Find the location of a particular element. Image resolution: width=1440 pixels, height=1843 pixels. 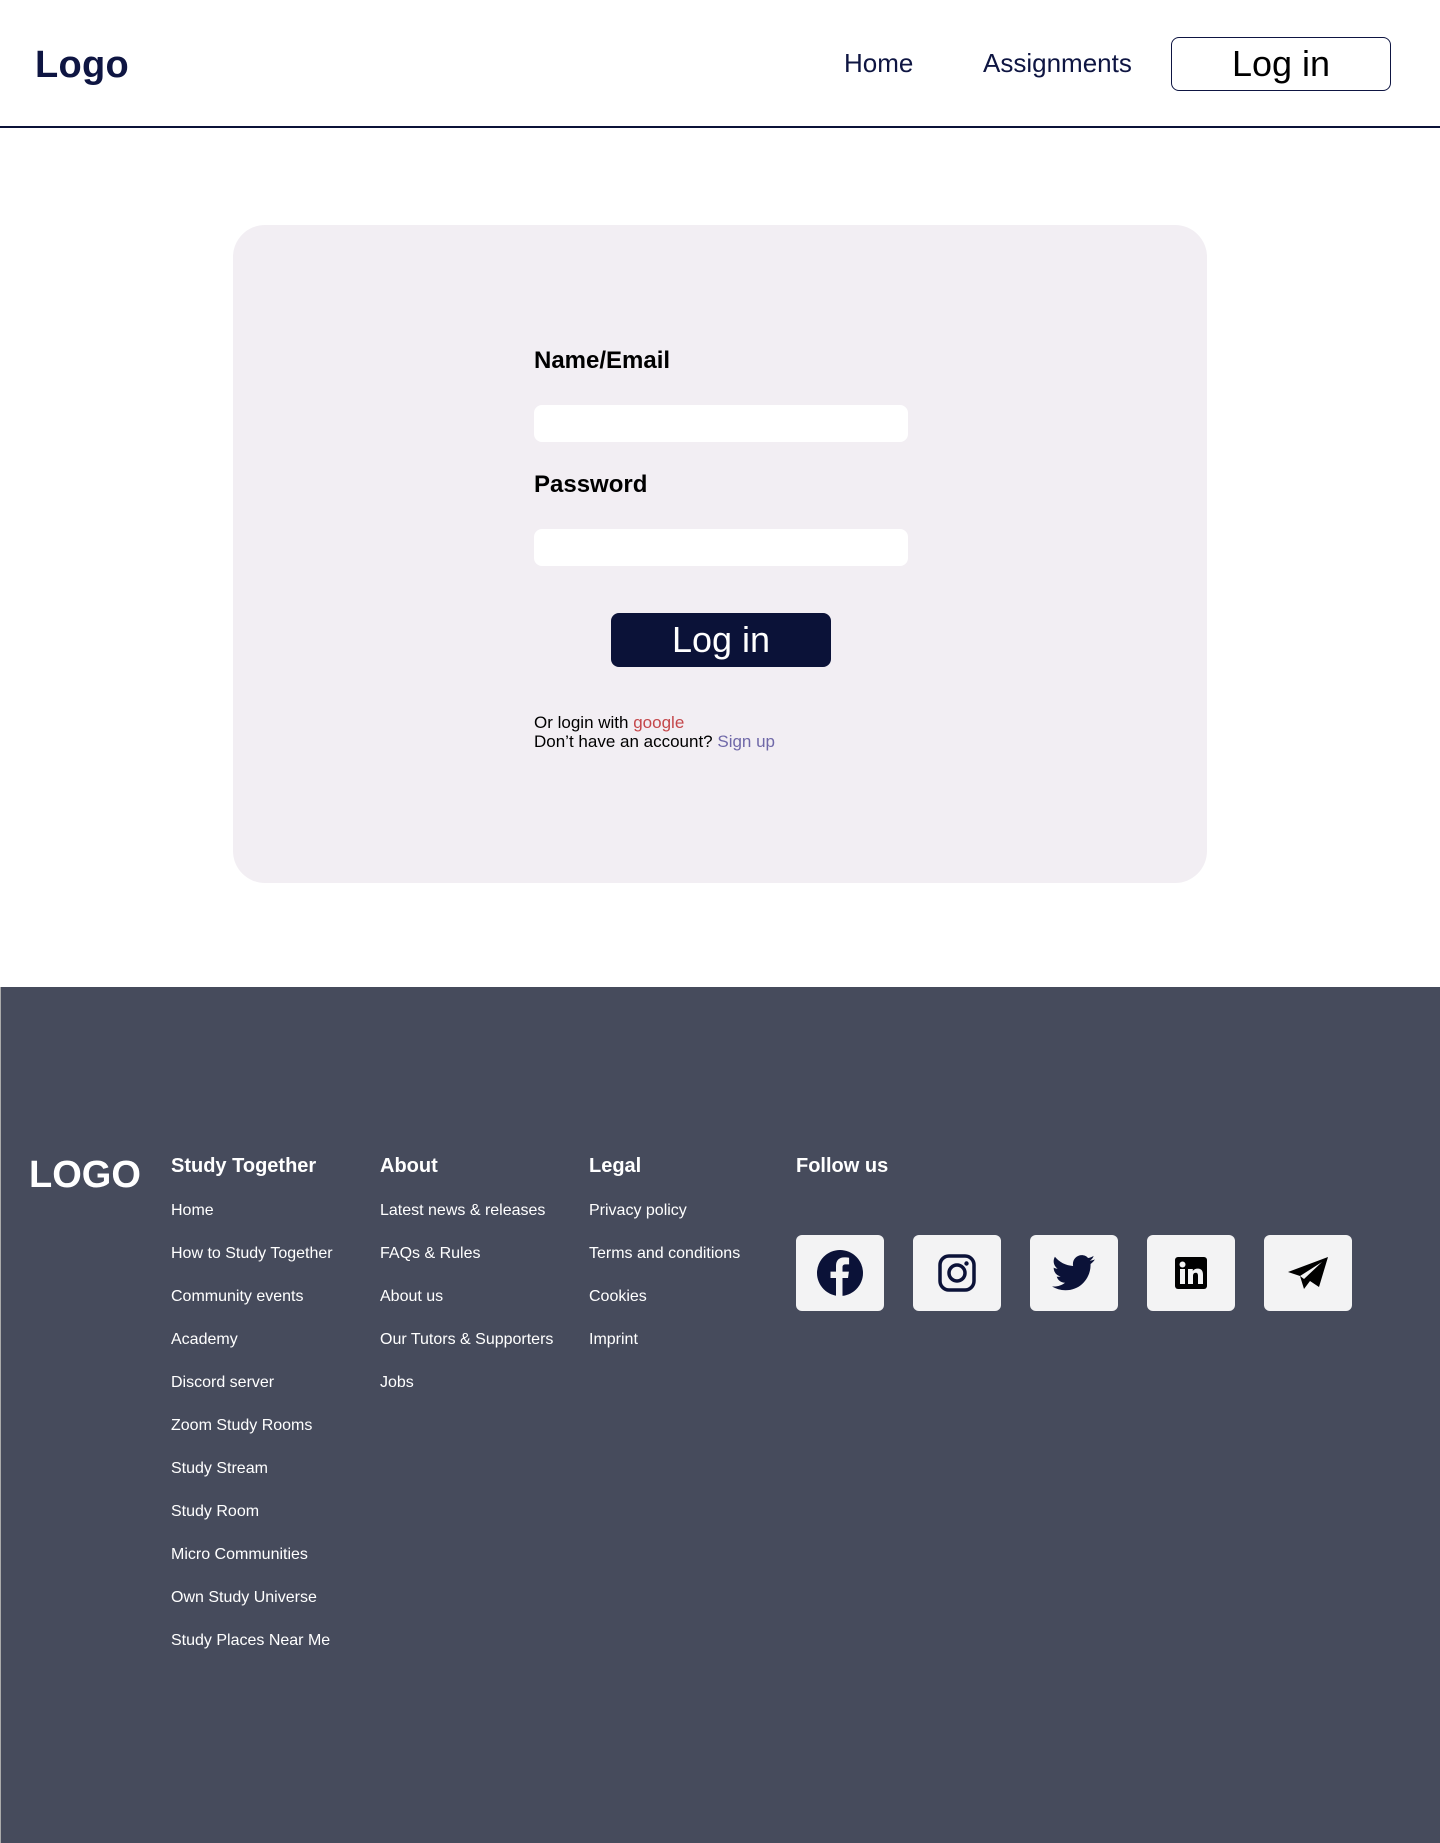

footer-link: Home is located at coordinates (252, 1222).